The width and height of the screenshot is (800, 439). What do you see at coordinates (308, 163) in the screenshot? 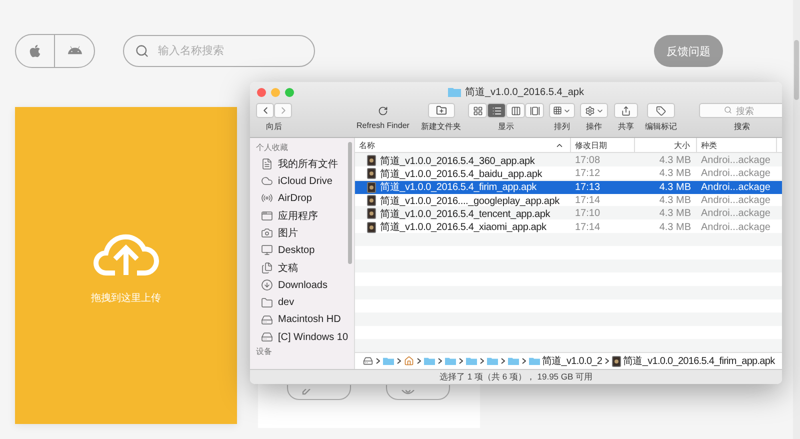
I see `sidebar-item: 我的所有文件` at bounding box center [308, 163].